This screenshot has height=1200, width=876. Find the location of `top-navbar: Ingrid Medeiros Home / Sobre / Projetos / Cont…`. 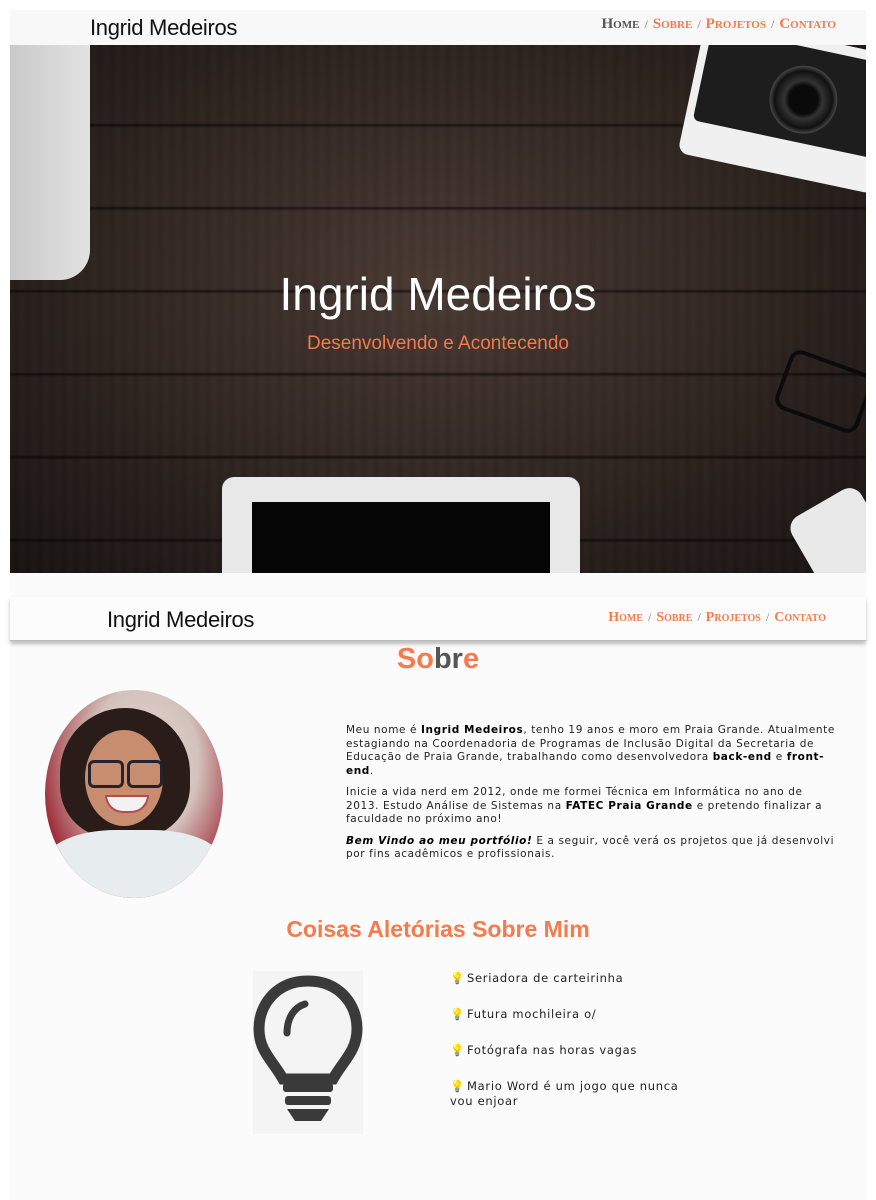

top-navbar: Ingrid Medeiros Home / Sobre / Projetos / Cont… is located at coordinates (438, 27).